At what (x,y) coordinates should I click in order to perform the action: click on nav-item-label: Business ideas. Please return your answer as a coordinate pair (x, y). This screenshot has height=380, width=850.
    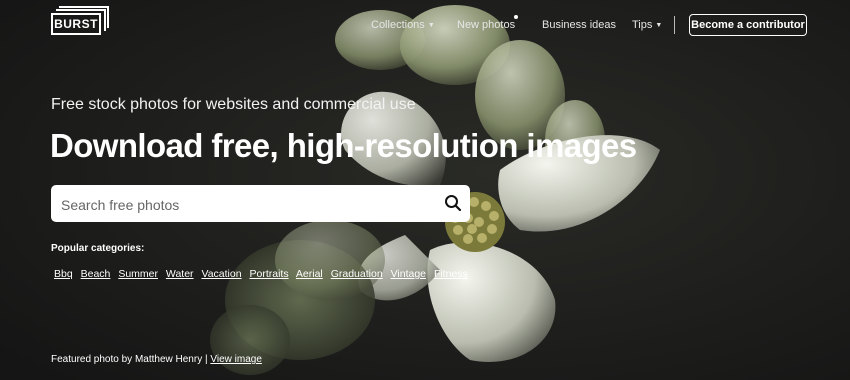
    Looking at the image, I should click on (579, 25).